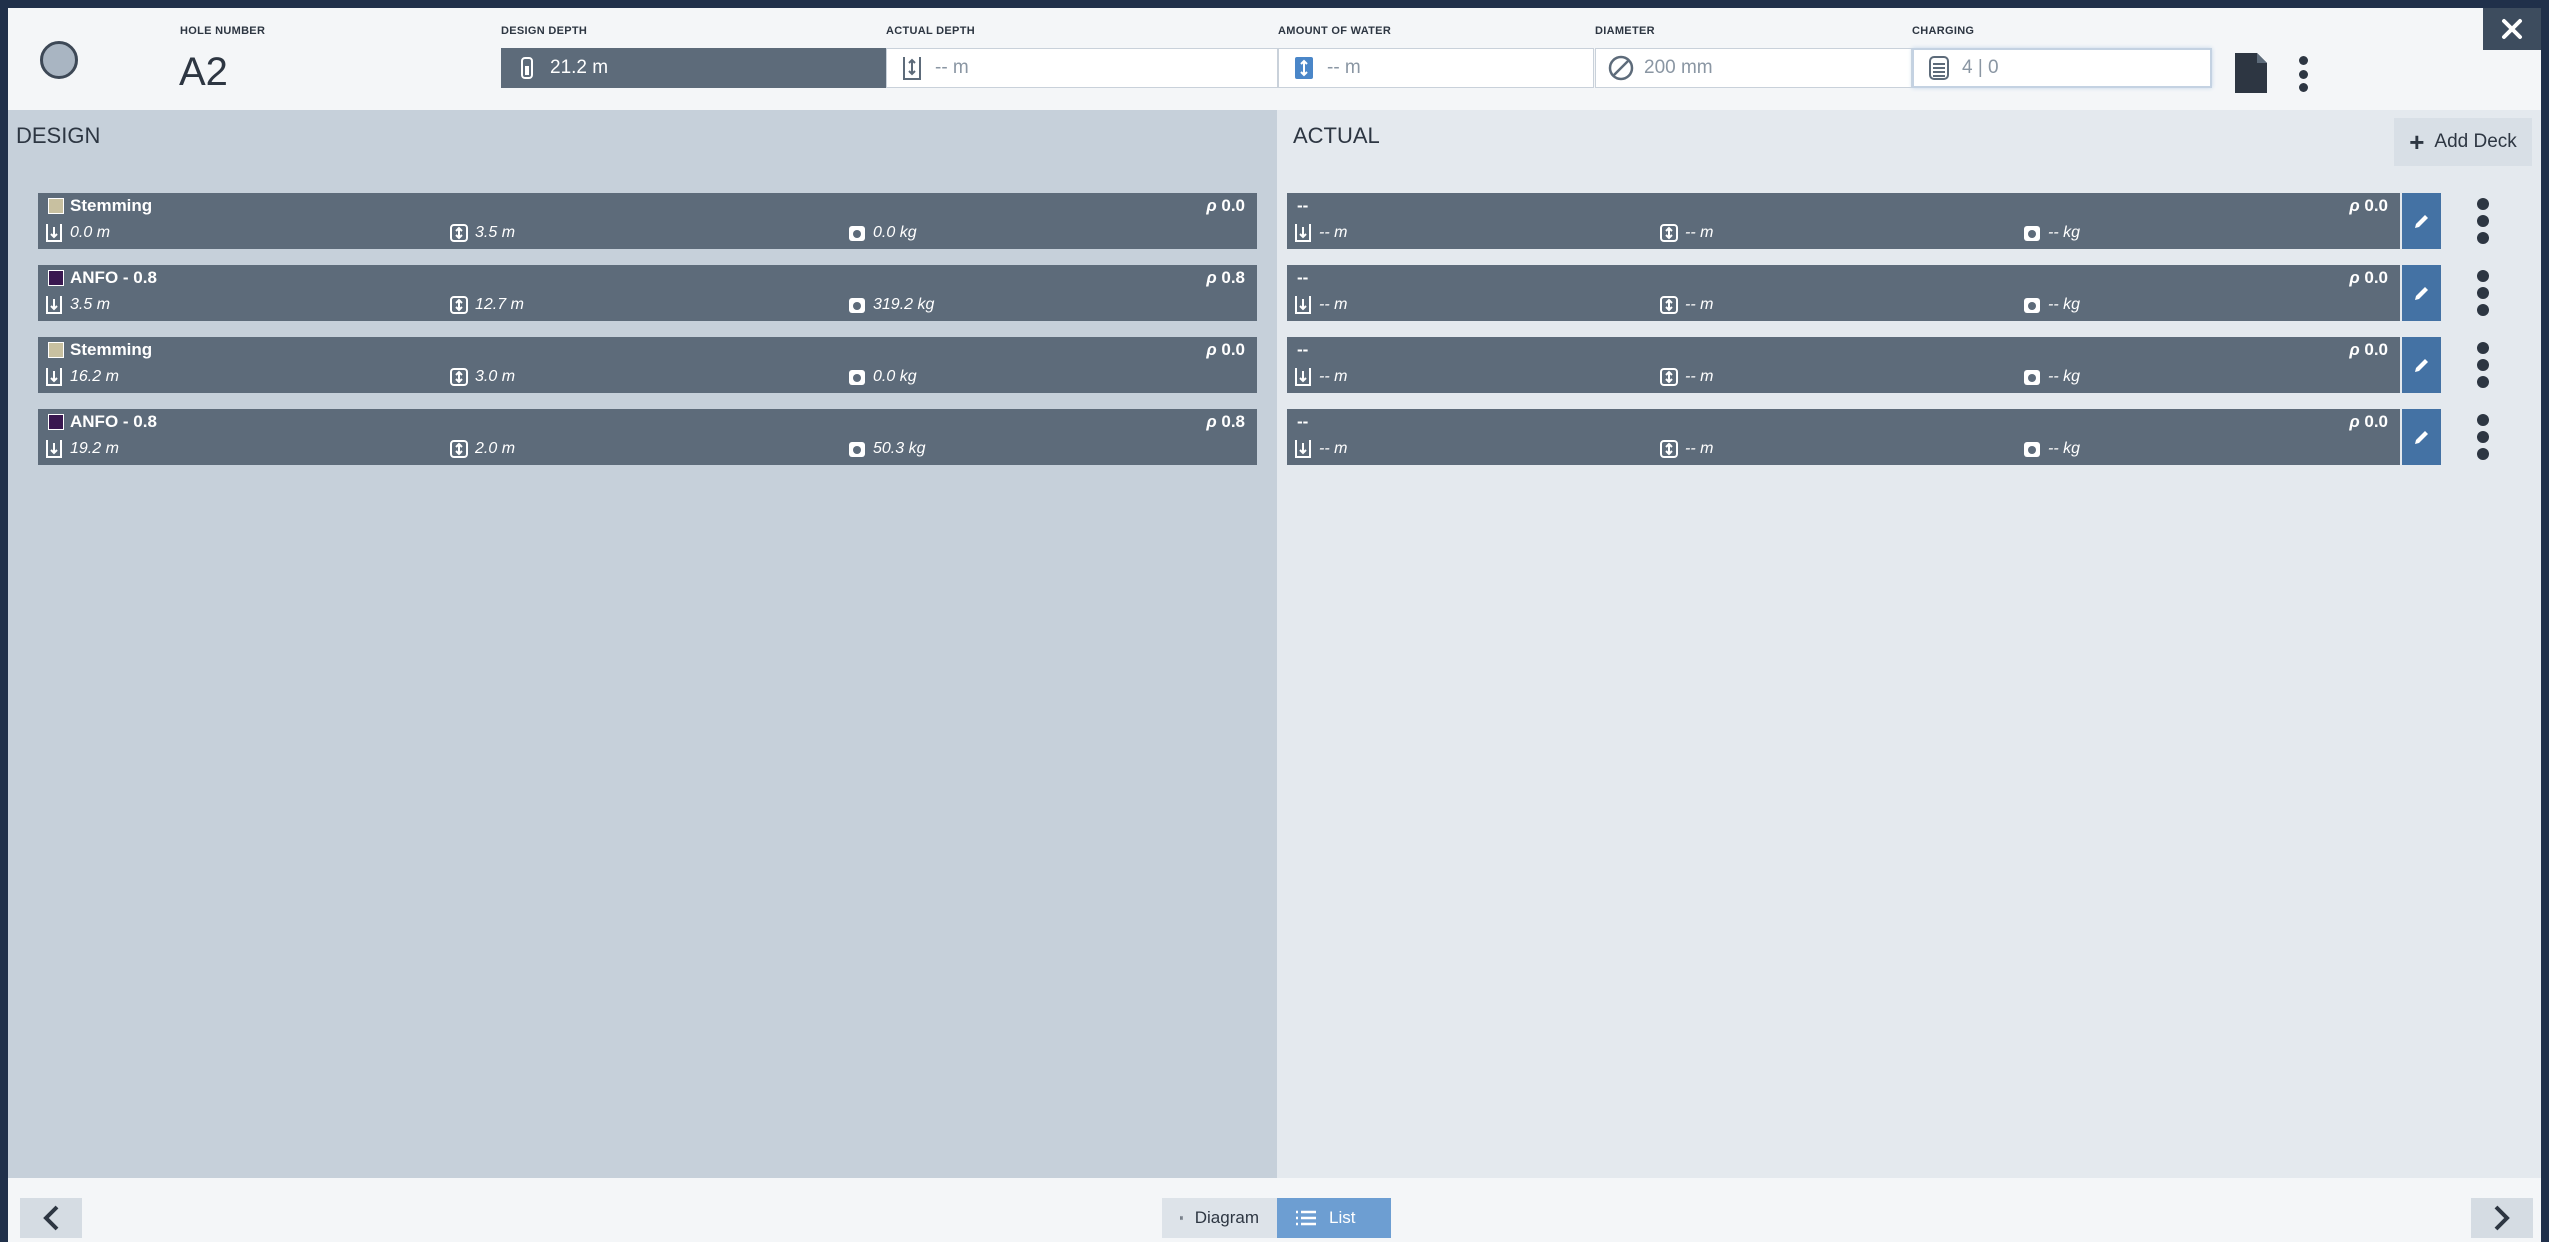  Describe the element at coordinates (59, 60) in the screenshot. I see `hole-status-indicator` at that location.